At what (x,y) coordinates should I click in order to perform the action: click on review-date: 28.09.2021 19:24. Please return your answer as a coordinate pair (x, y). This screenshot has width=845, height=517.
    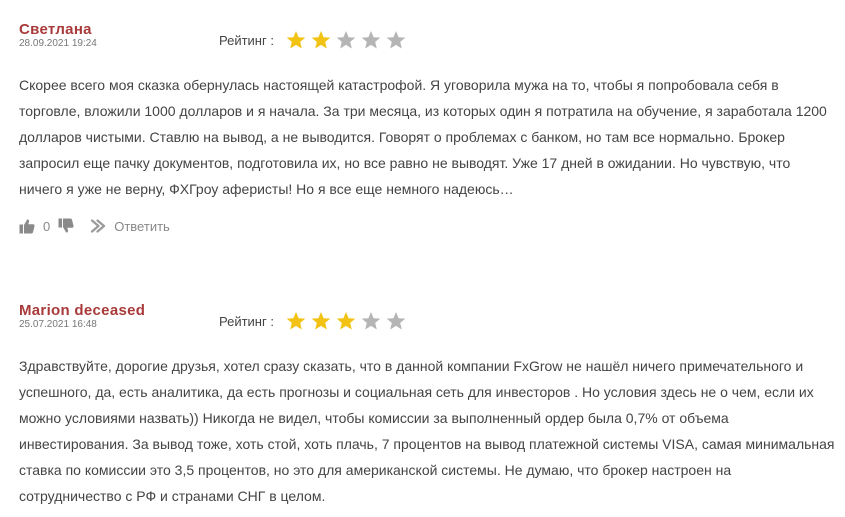
    Looking at the image, I should click on (58, 43).